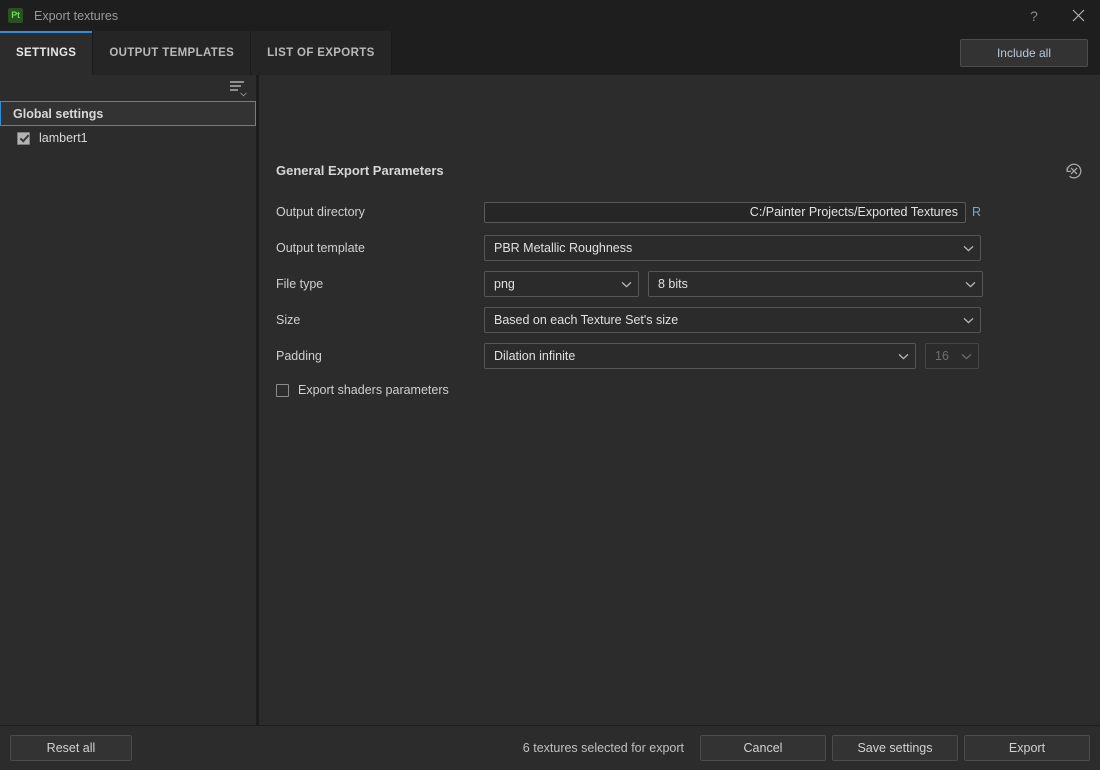 Image resolution: width=1100 pixels, height=770 pixels. Describe the element at coordinates (725, 212) in the screenshot. I see `output-directory-input: C:/Painter Projects/Exported Textures` at that location.